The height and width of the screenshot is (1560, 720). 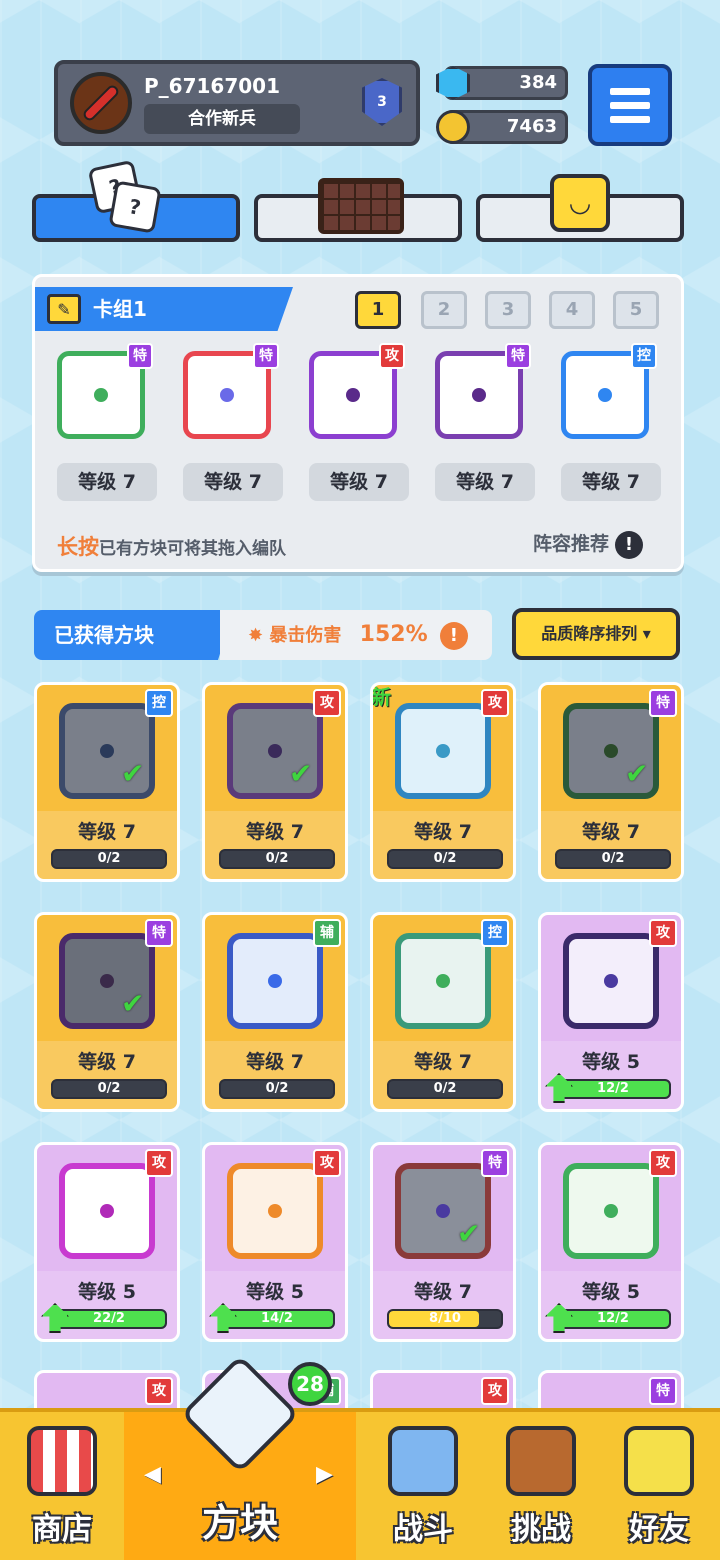 What do you see at coordinates (508, 310) in the screenshot?
I see `deck-slot-3: 3` at bounding box center [508, 310].